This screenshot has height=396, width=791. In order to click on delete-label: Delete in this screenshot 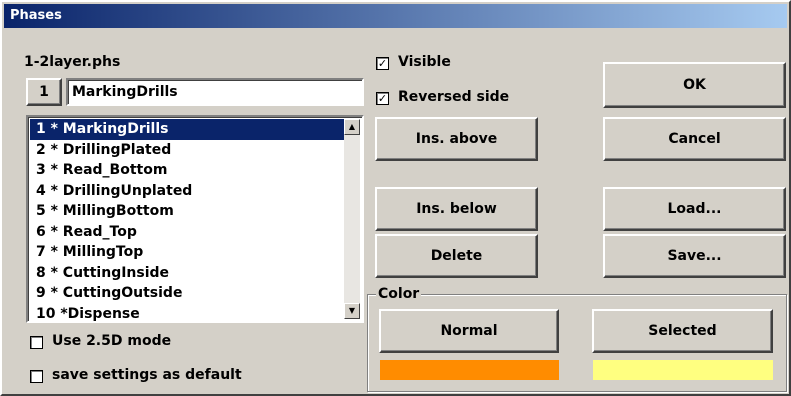, I will do `click(456, 256)`.